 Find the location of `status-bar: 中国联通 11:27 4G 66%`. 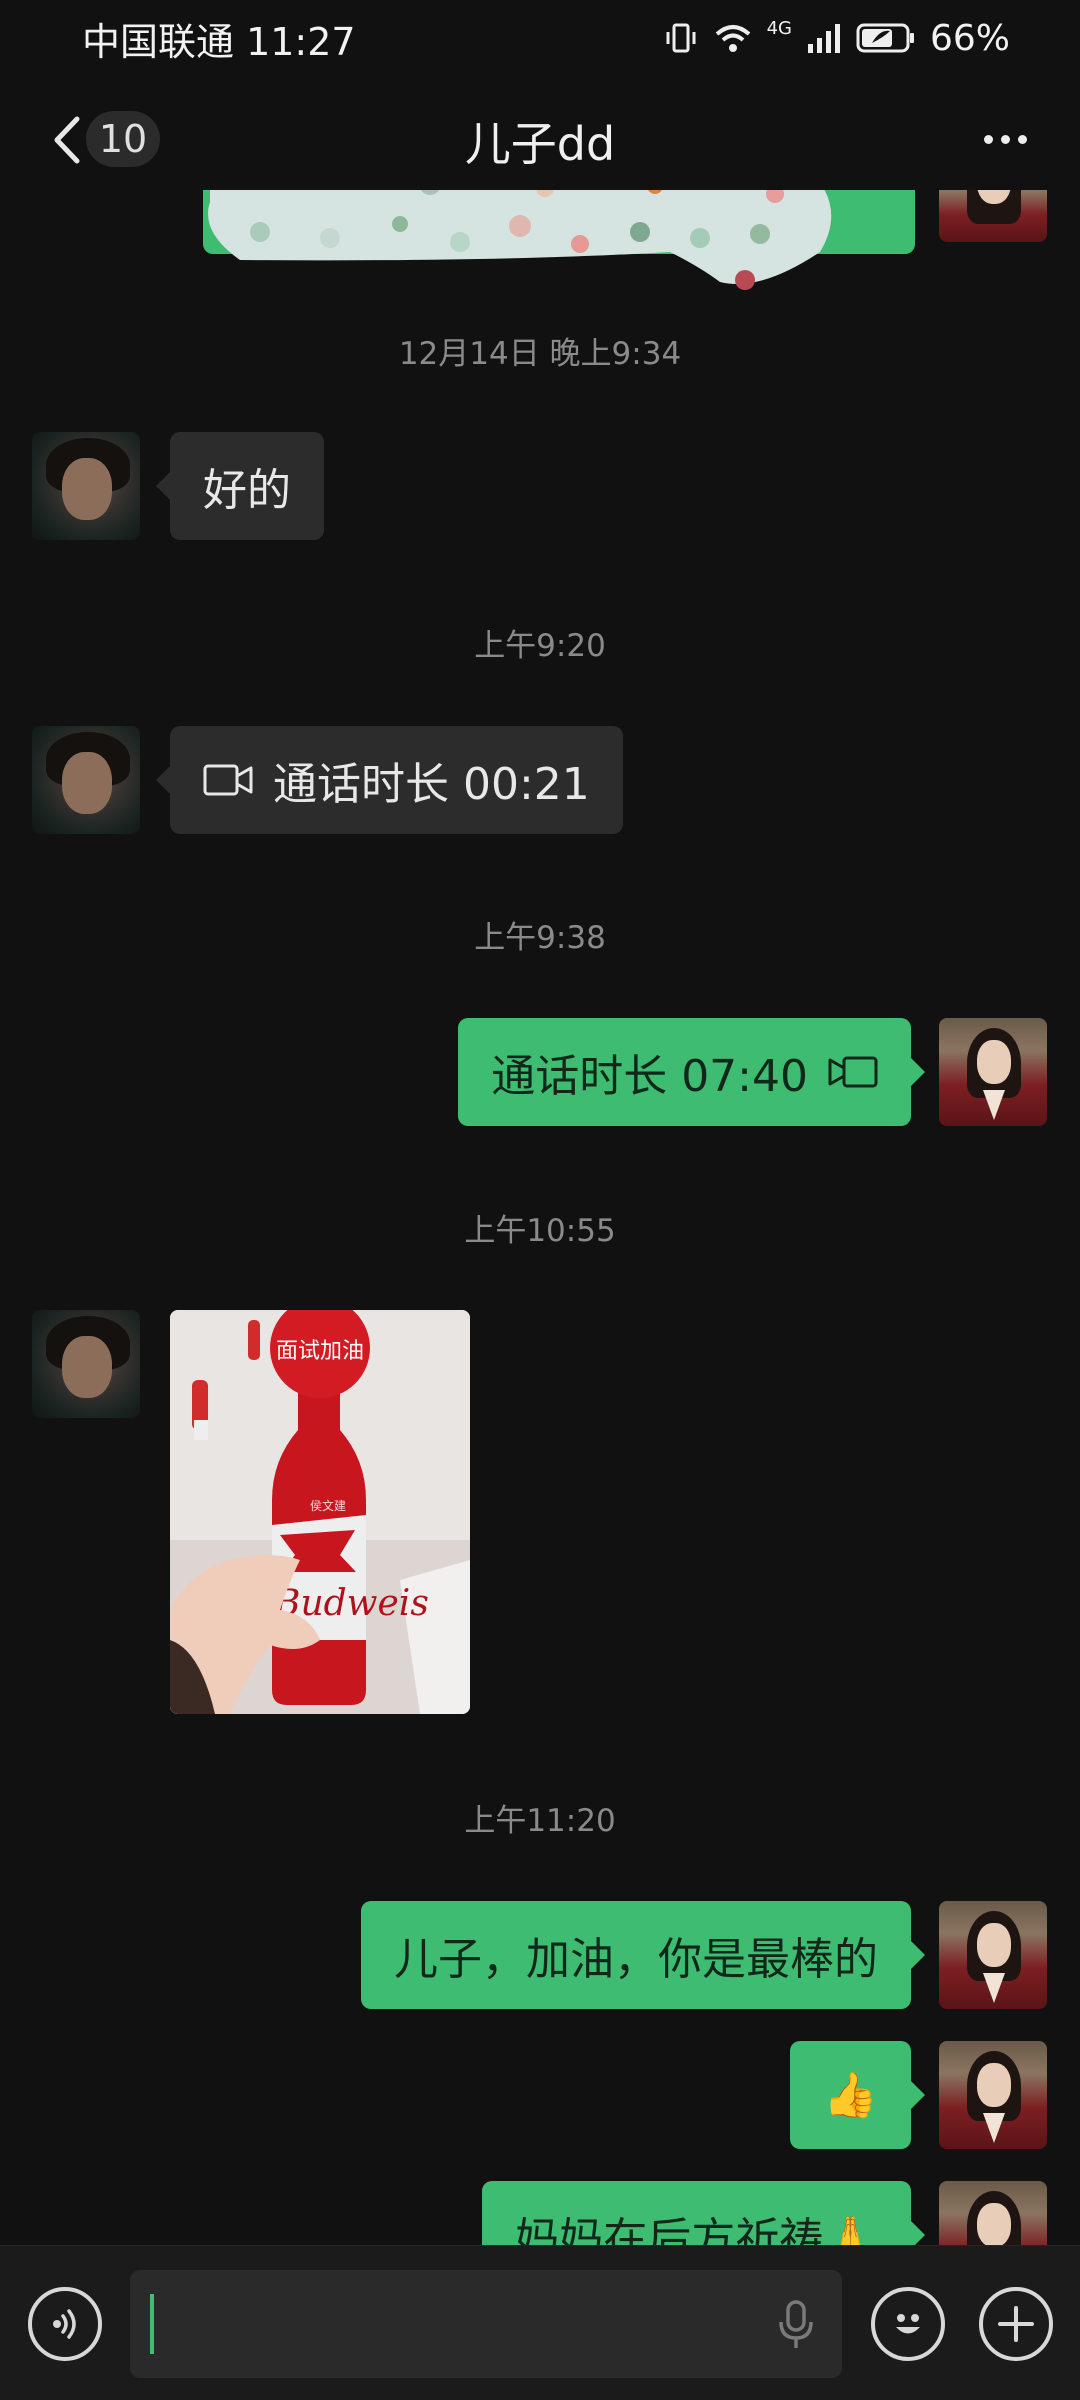

status-bar: 中国联通 11:27 4G 66% is located at coordinates (540, 38).